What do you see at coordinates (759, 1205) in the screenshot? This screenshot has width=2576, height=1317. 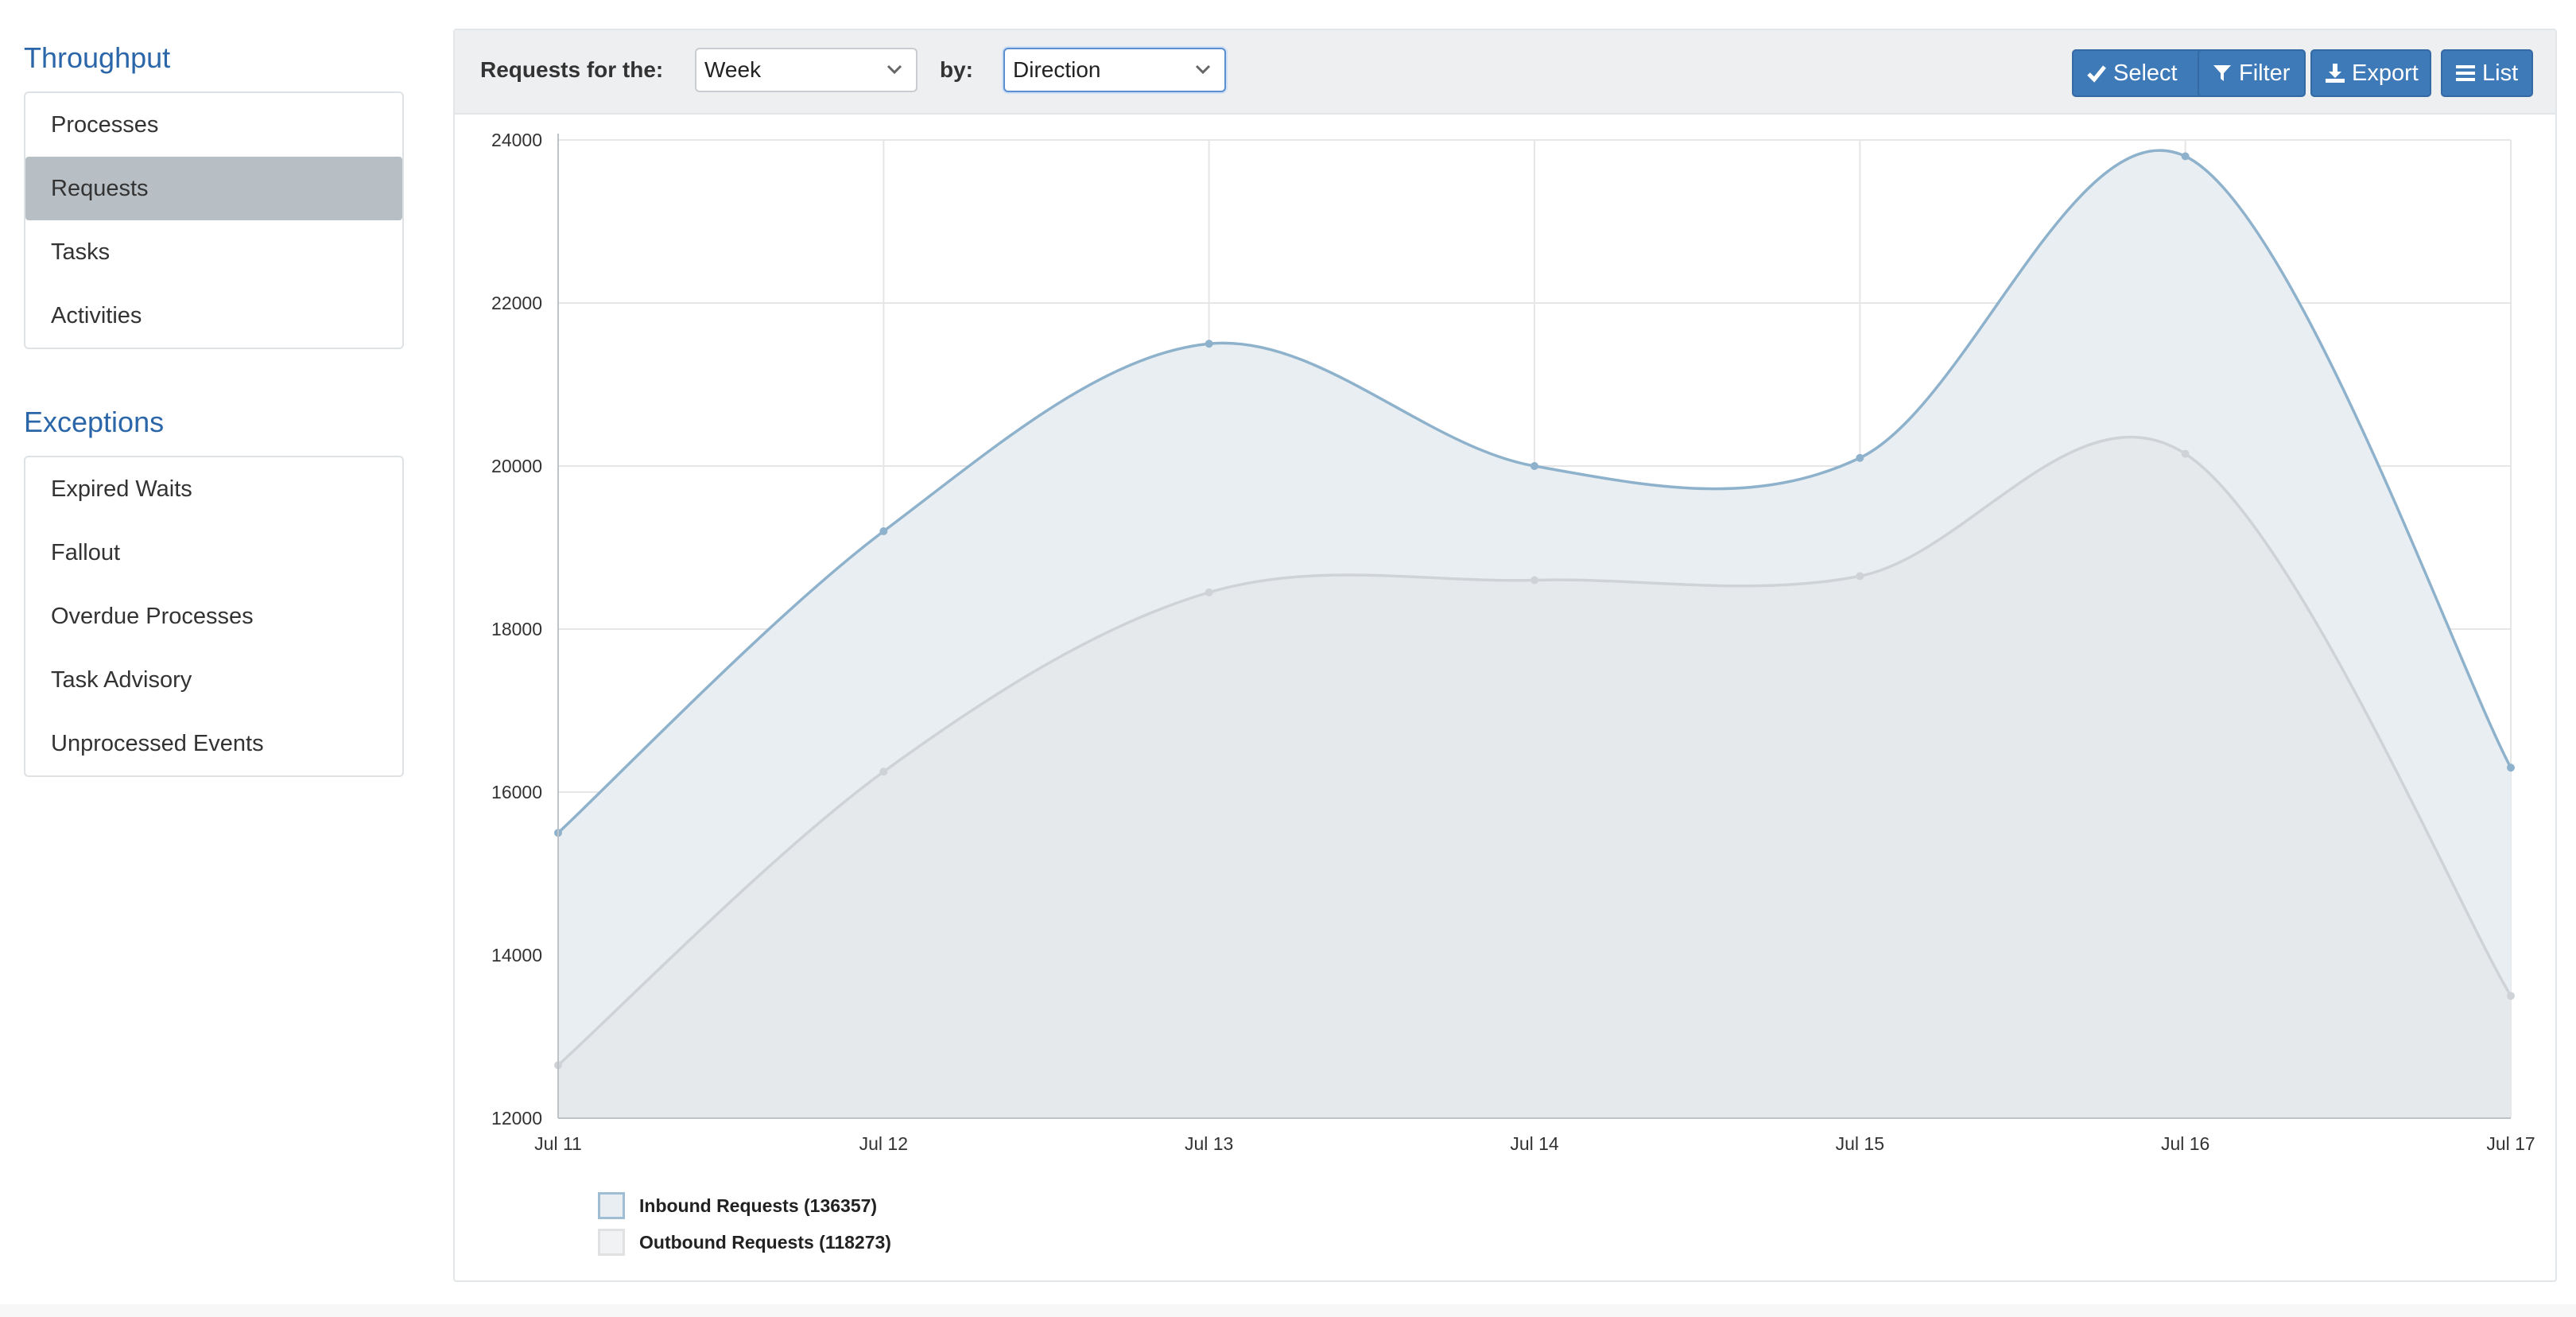 I see `legend-label-inbound: Inbound Requests (136357)` at bounding box center [759, 1205].